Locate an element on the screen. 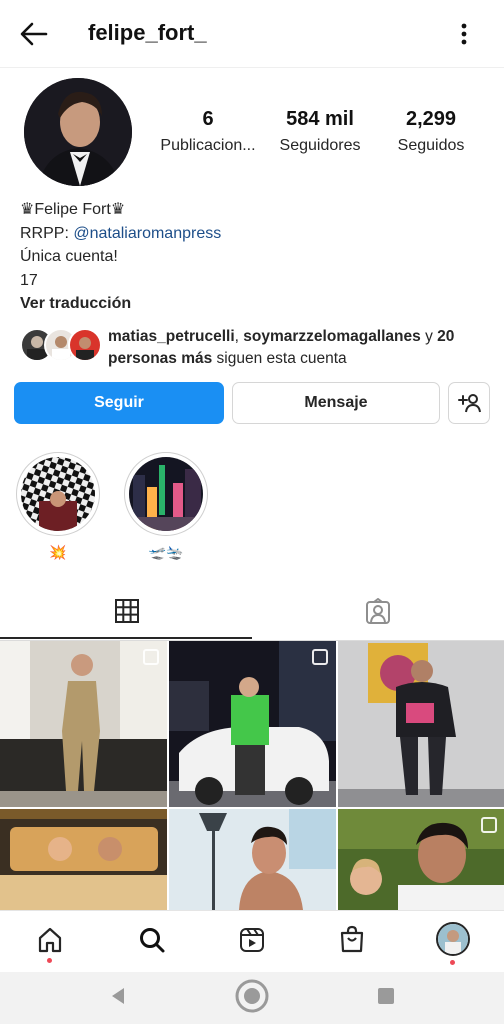 The image size is (504, 1024). highlight-label: 💥 is located at coordinates (58, 552).